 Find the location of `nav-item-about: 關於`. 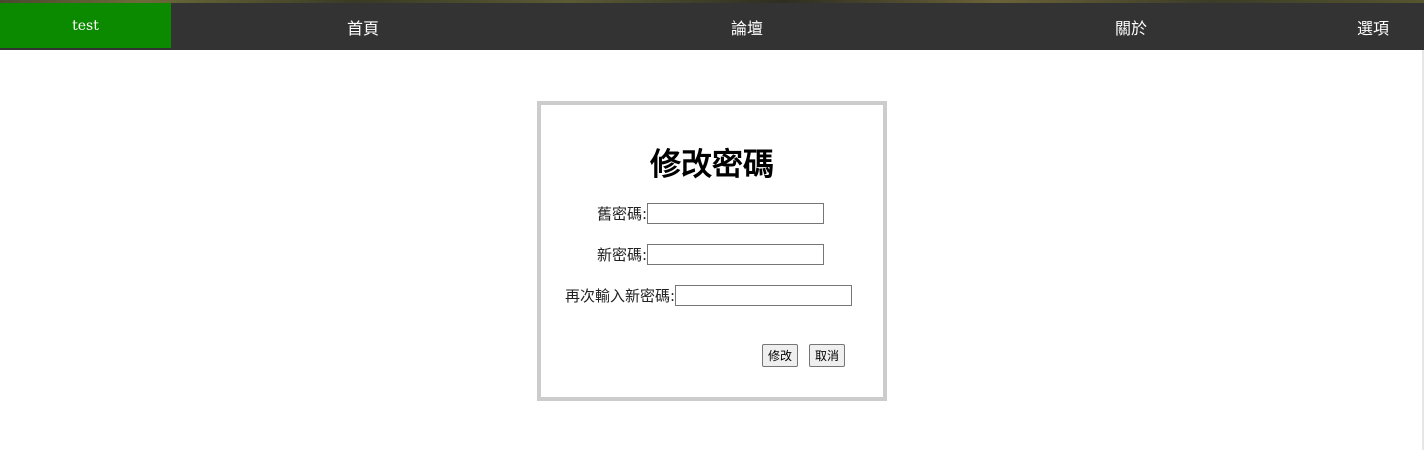

nav-item-about: 關於 is located at coordinates (1131, 26).